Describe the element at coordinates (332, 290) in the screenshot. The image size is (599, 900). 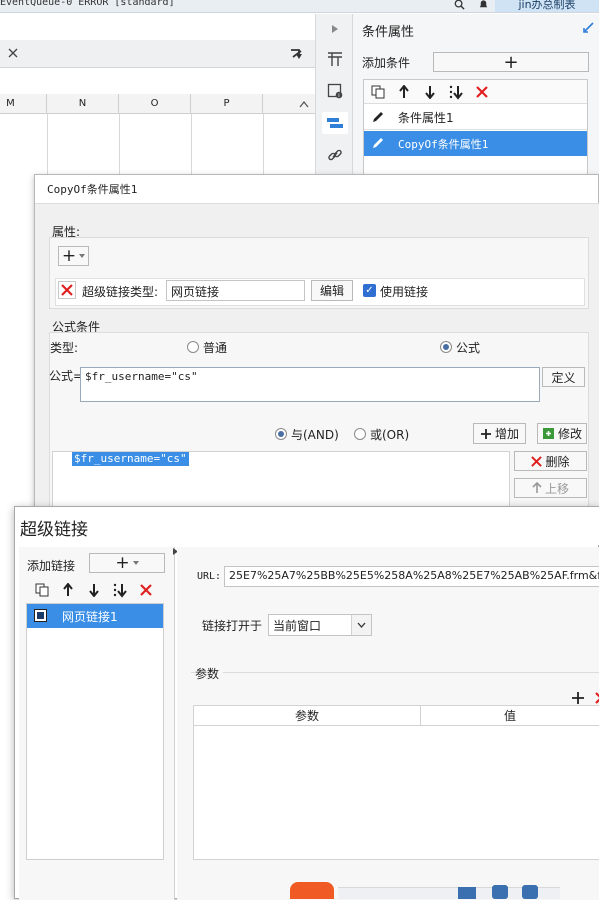
I see `edit-button: 编辑` at that location.